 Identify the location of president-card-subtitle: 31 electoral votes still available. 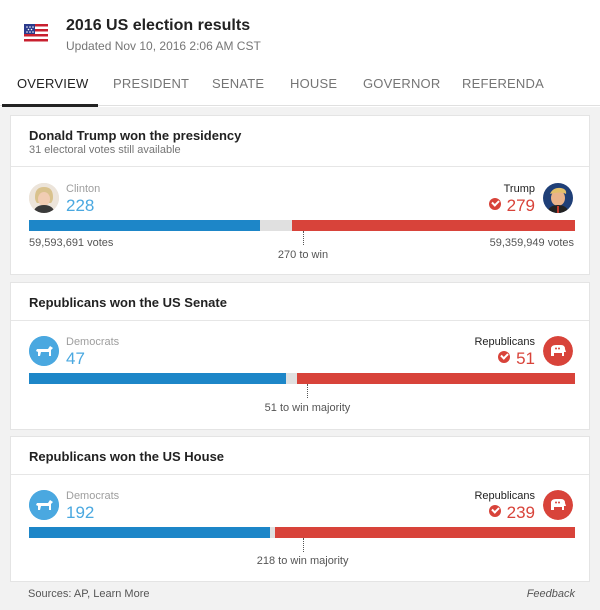
(105, 150).